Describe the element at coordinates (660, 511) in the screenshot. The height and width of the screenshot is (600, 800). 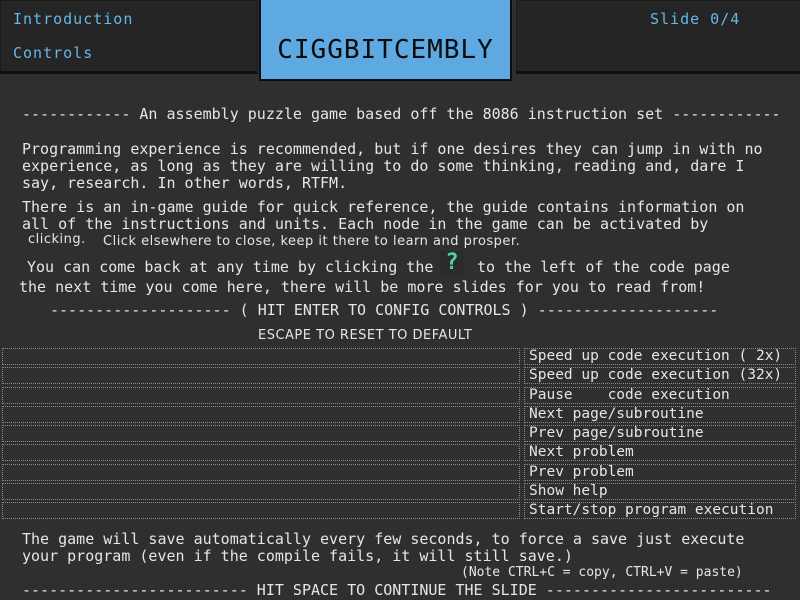
I see `control-label: Start/stop program execution` at that location.